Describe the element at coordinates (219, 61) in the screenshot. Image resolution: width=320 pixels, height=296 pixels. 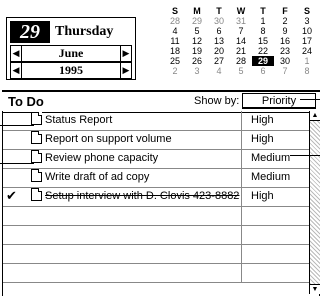
I see `calendar-day: 27` at that location.